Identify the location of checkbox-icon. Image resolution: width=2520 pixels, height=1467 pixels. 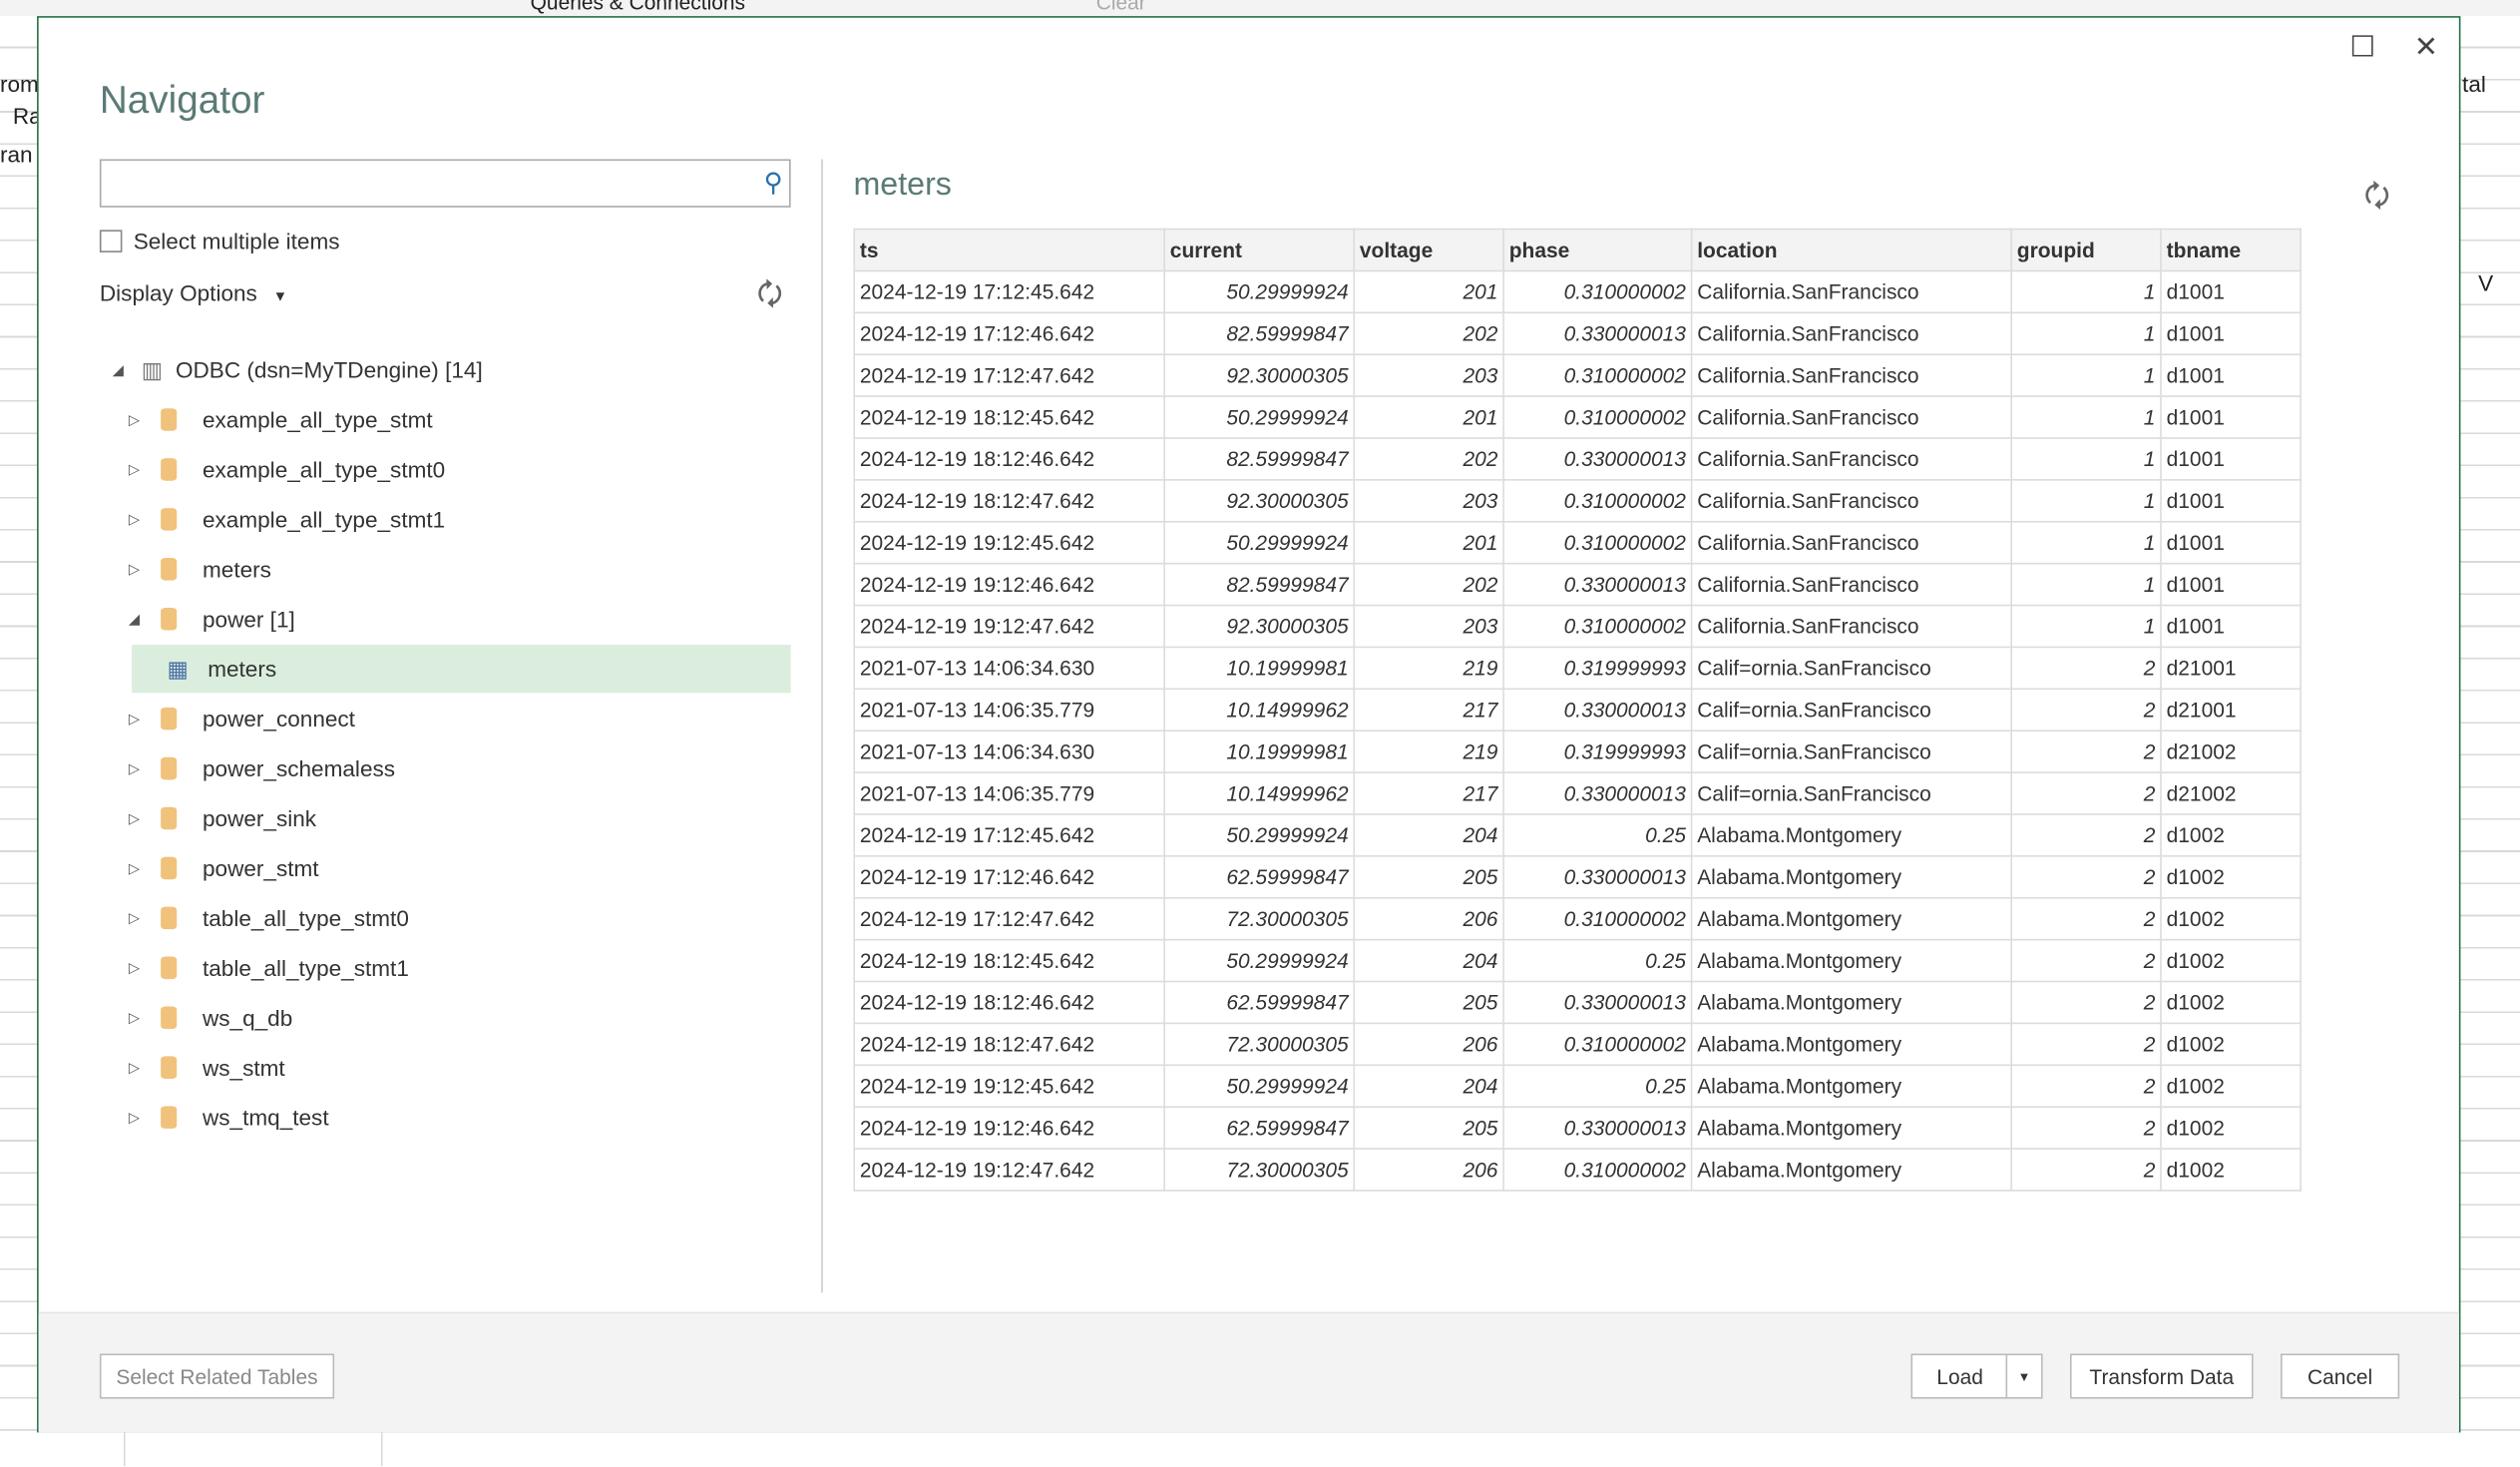
(111, 241).